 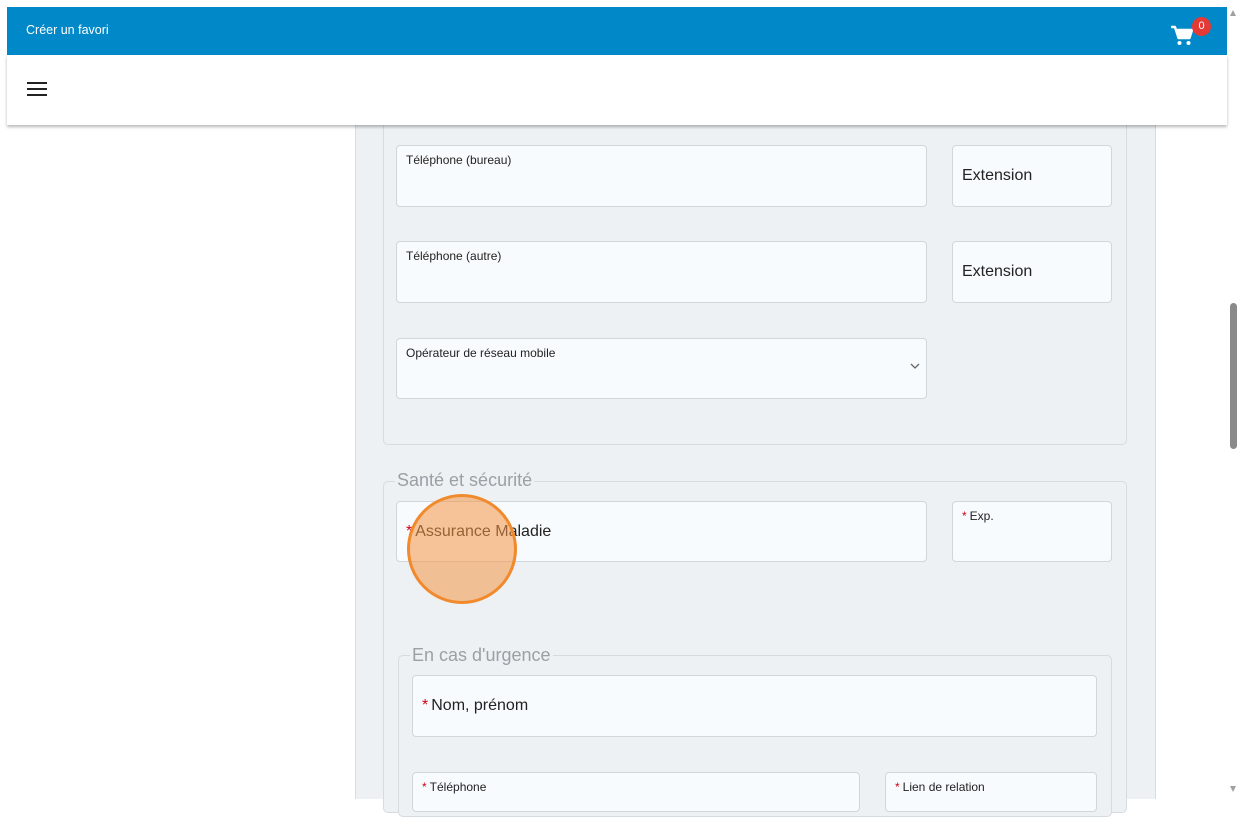 I want to click on mobile-operator-label: Opérateur de réseau mobile, so click(x=481, y=353).